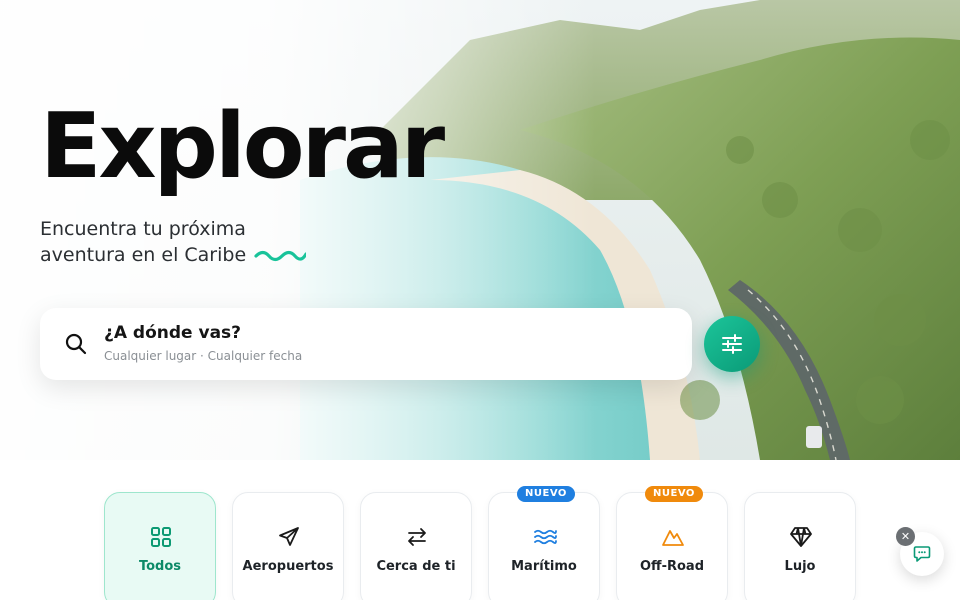 This screenshot has width=960, height=600. I want to click on wave-icon, so click(280, 255).